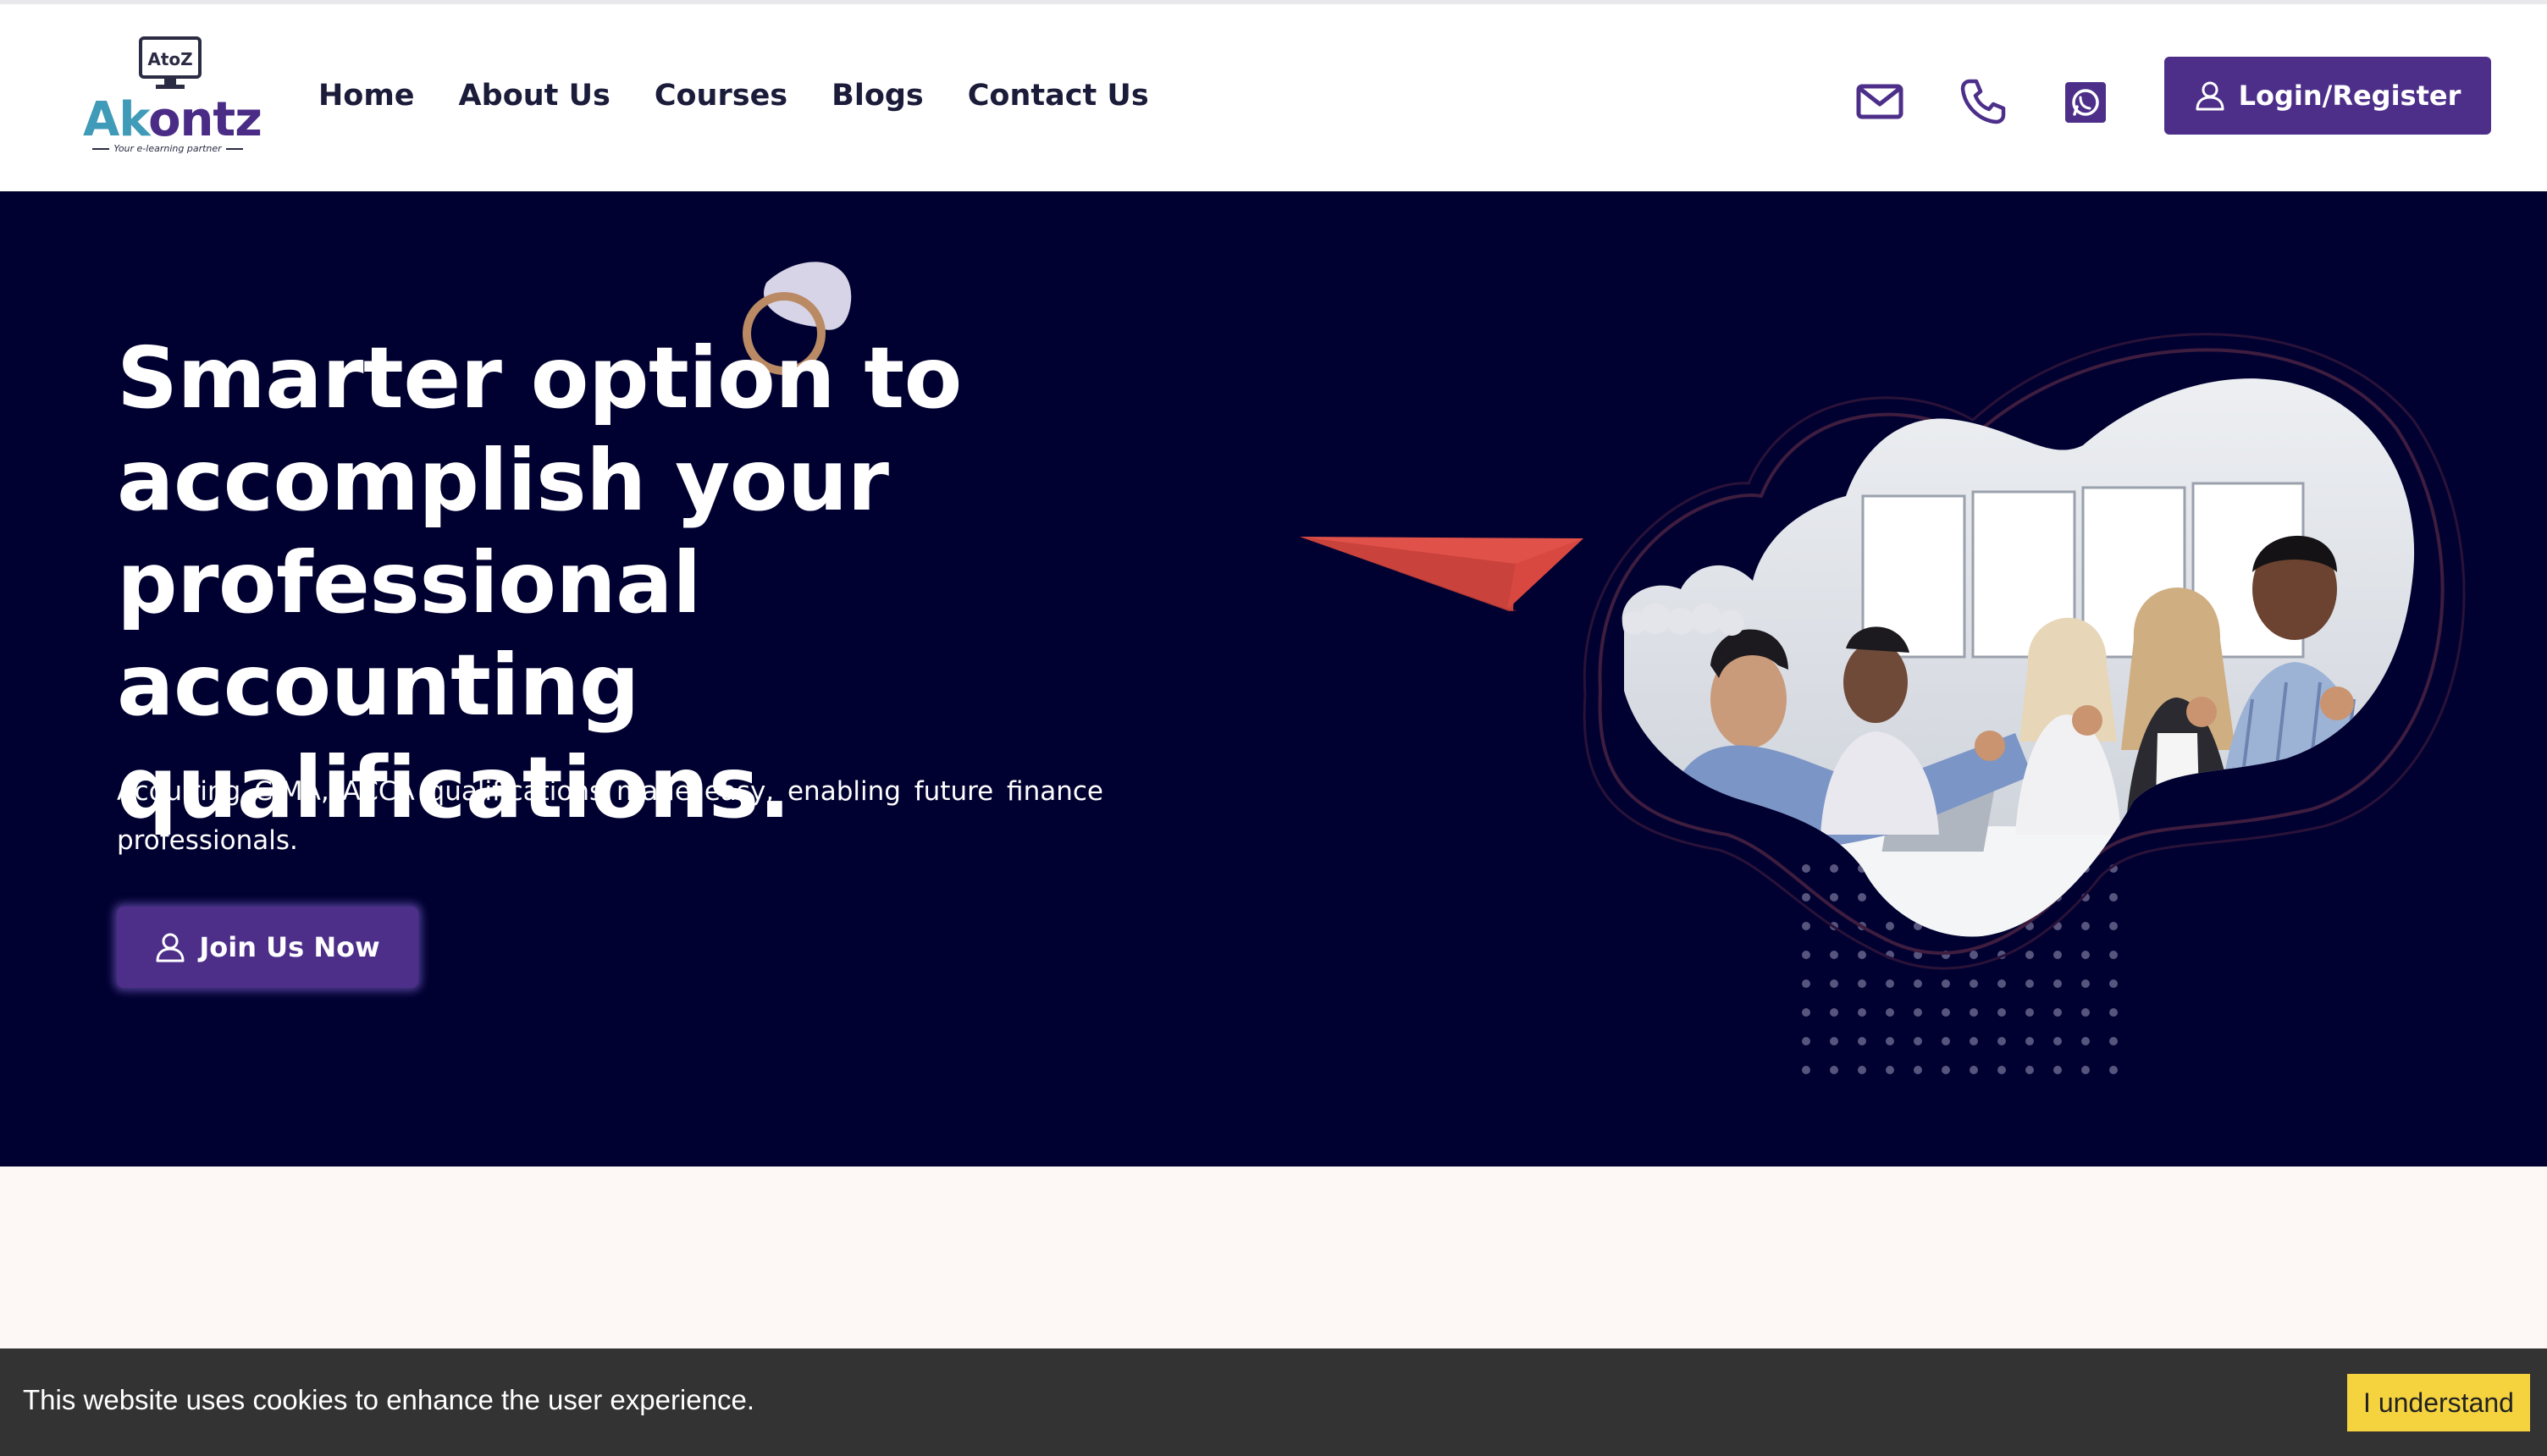  I want to click on mail-icon, so click(1879, 102).